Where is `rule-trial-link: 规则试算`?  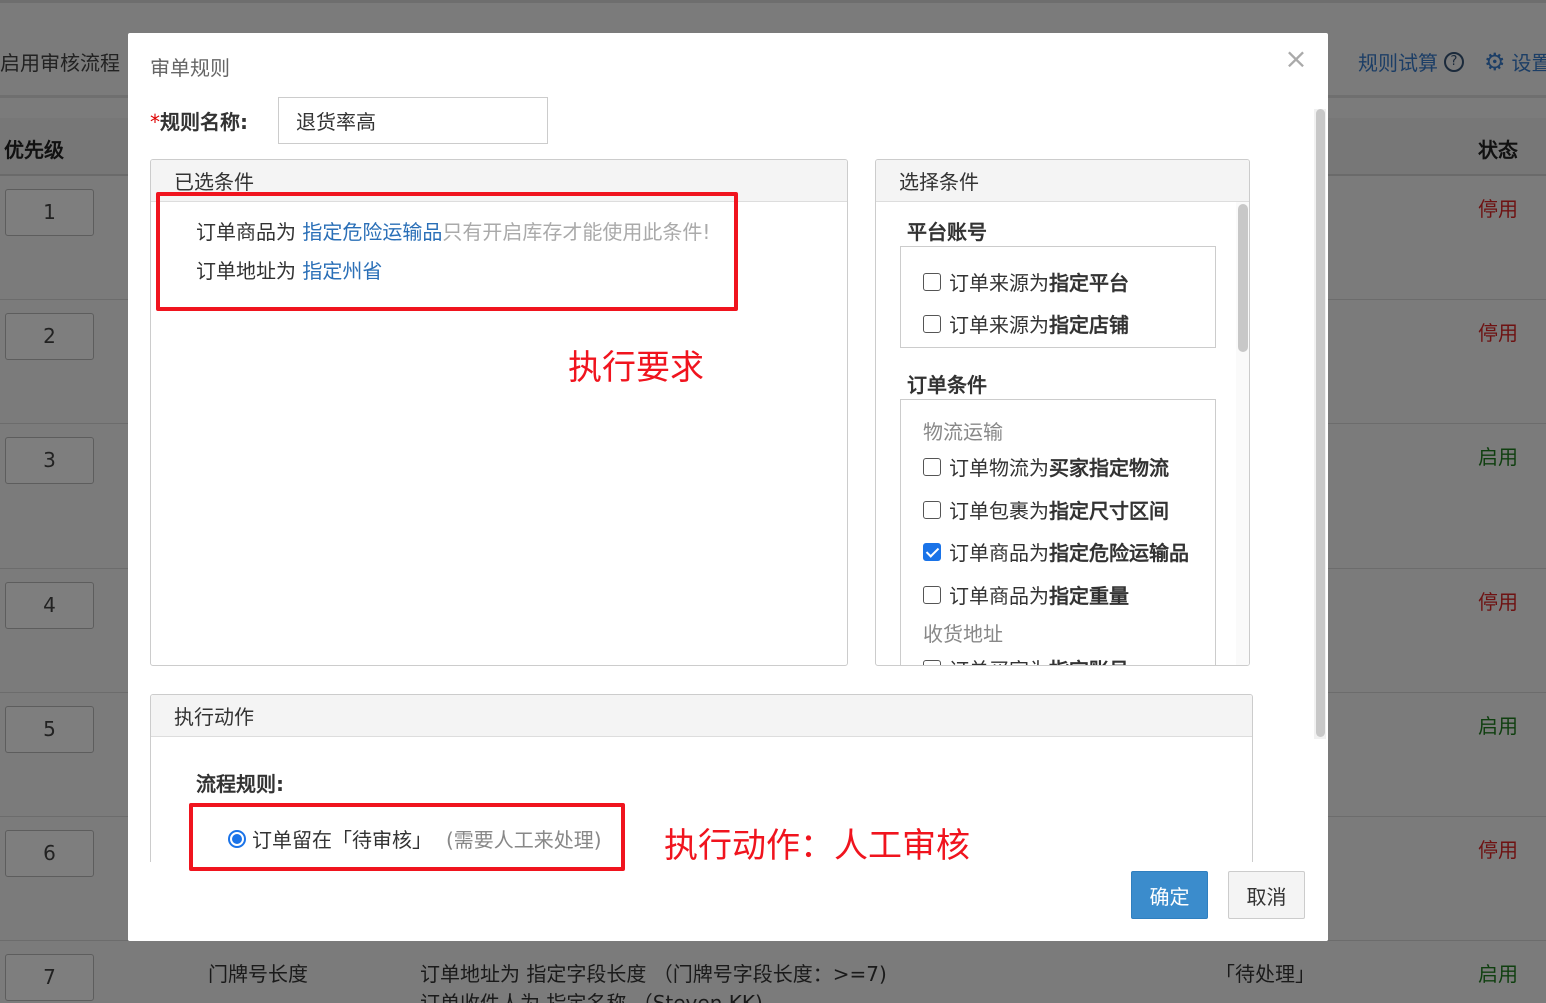
rule-trial-link: 规则试算 is located at coordinates (1398, 61).